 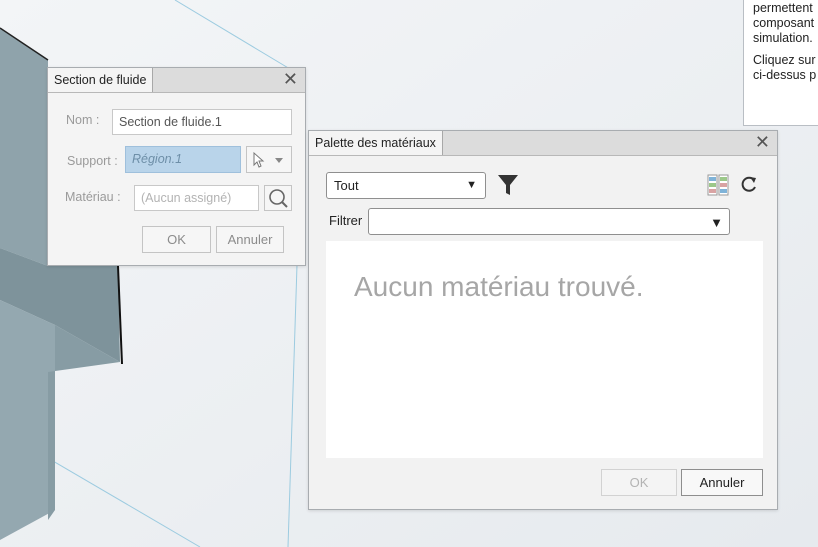 I want to click on cursor-arrow-icon, so click(x=268, y=159).